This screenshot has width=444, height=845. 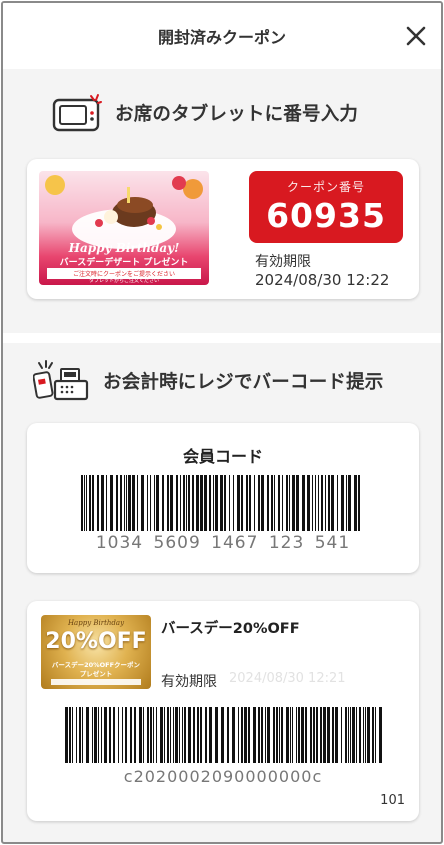 I want to click on header-bar: 開封済みクーポン, so click(x=222, y=36).